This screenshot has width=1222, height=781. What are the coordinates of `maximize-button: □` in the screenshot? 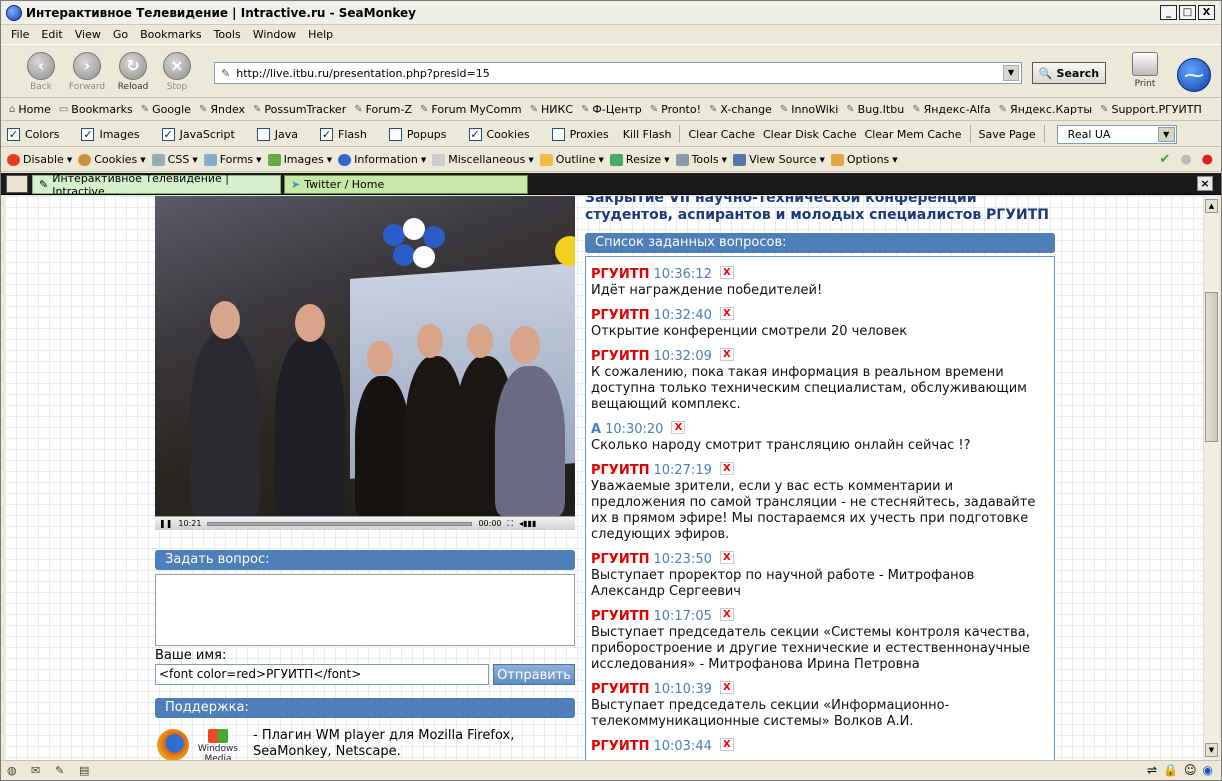 It's located at (1187, 12).